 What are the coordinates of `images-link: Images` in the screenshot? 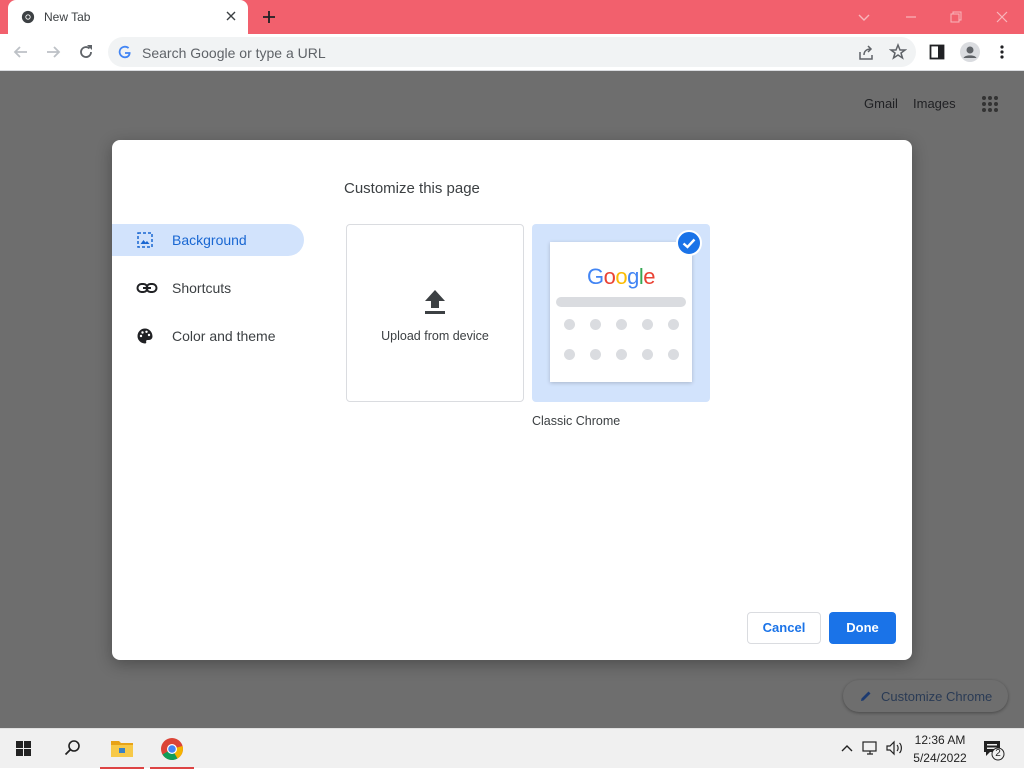 It's located at (934, 103).